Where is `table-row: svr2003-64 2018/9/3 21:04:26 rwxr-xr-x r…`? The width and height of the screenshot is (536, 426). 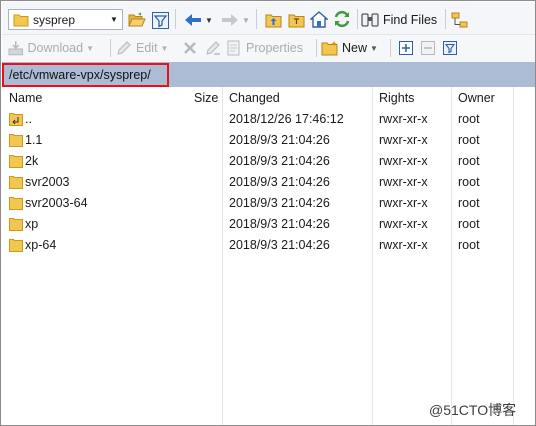
table-row: svr2003-64 2018/9/3 21:04:26 rwxr-xr-x r… is located at coordinates (268, 203).